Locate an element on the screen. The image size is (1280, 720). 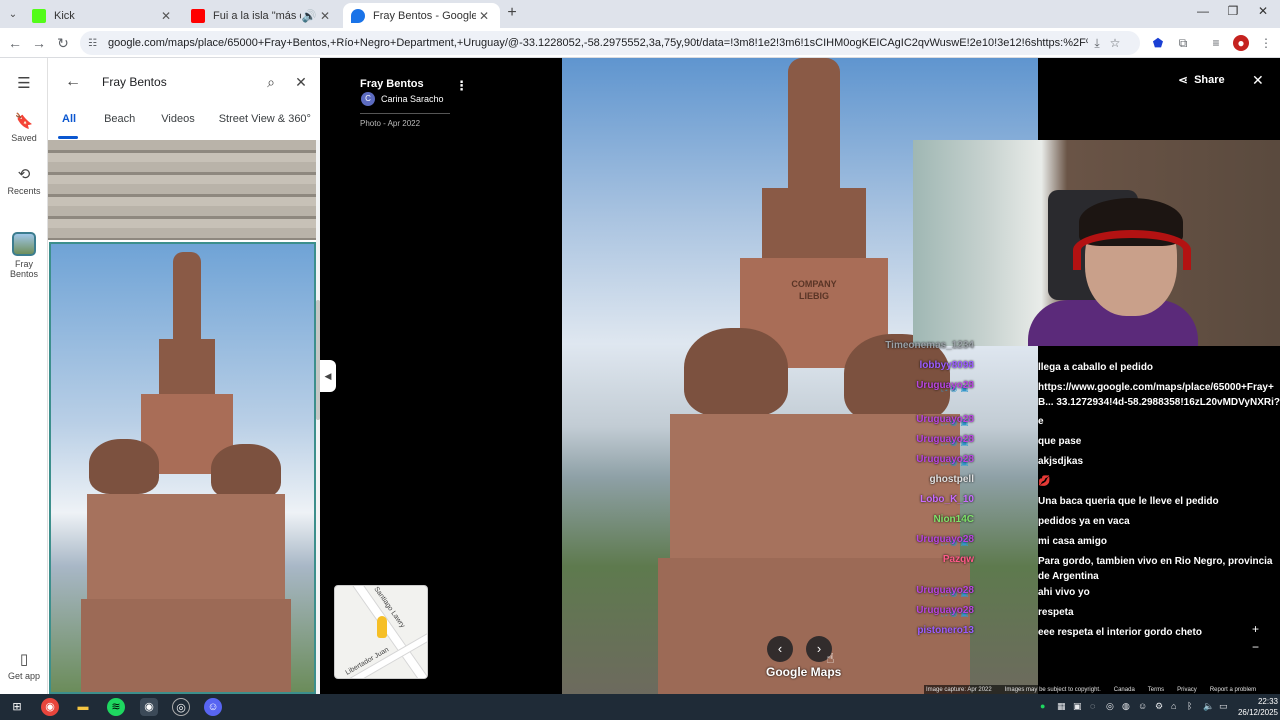
chat-message: ⛶ ◉ ▣ Uruguayo28 e is located at coordinates (1098, 423).